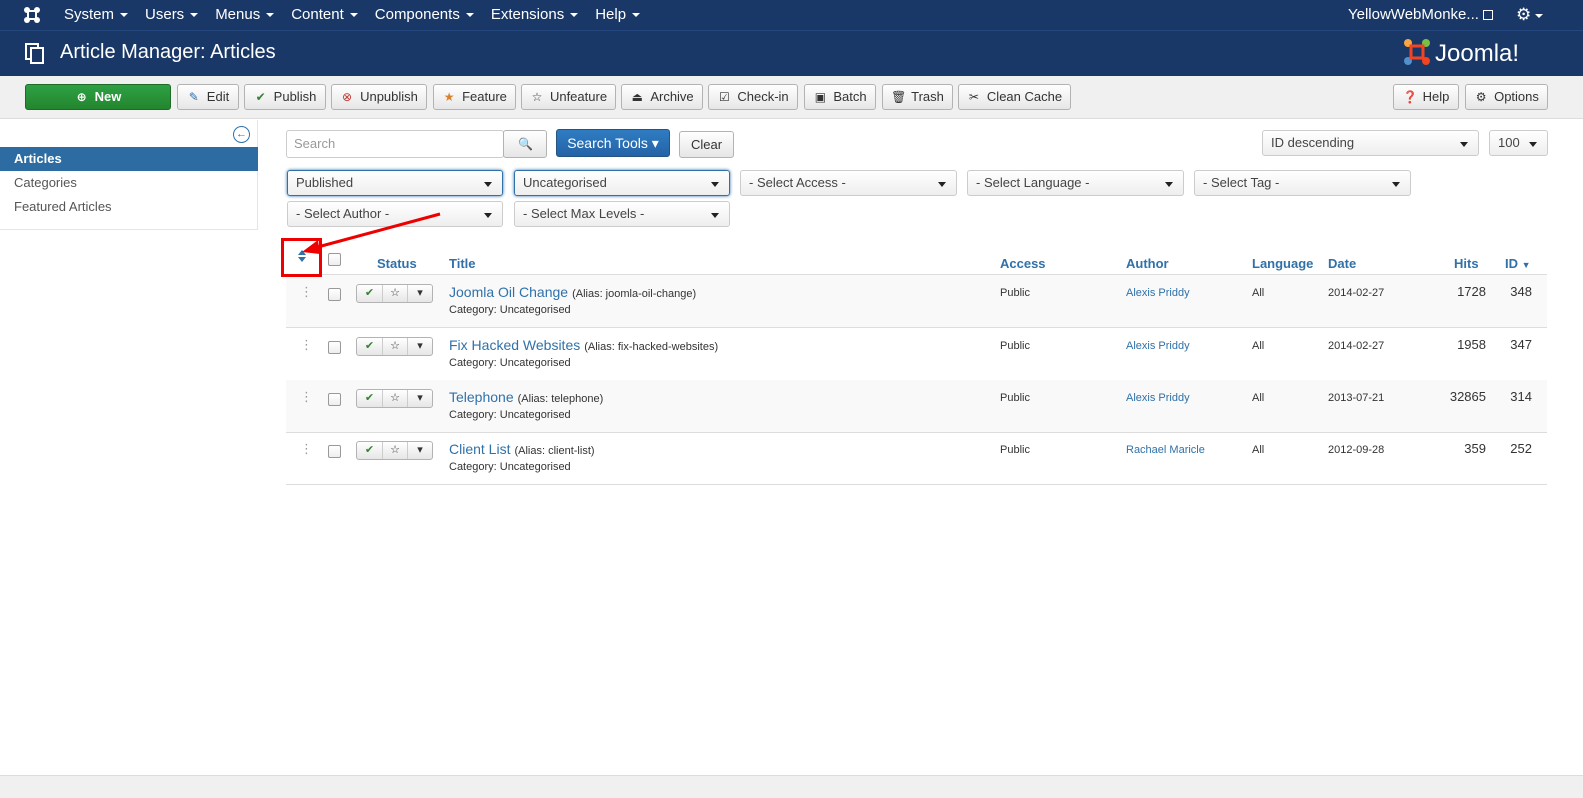 The height and width of the screenshot is (798, 1583). Describe the element at coordinates (850, 96) in the screenshot. I see `batch-button-label: Batch` at that location.